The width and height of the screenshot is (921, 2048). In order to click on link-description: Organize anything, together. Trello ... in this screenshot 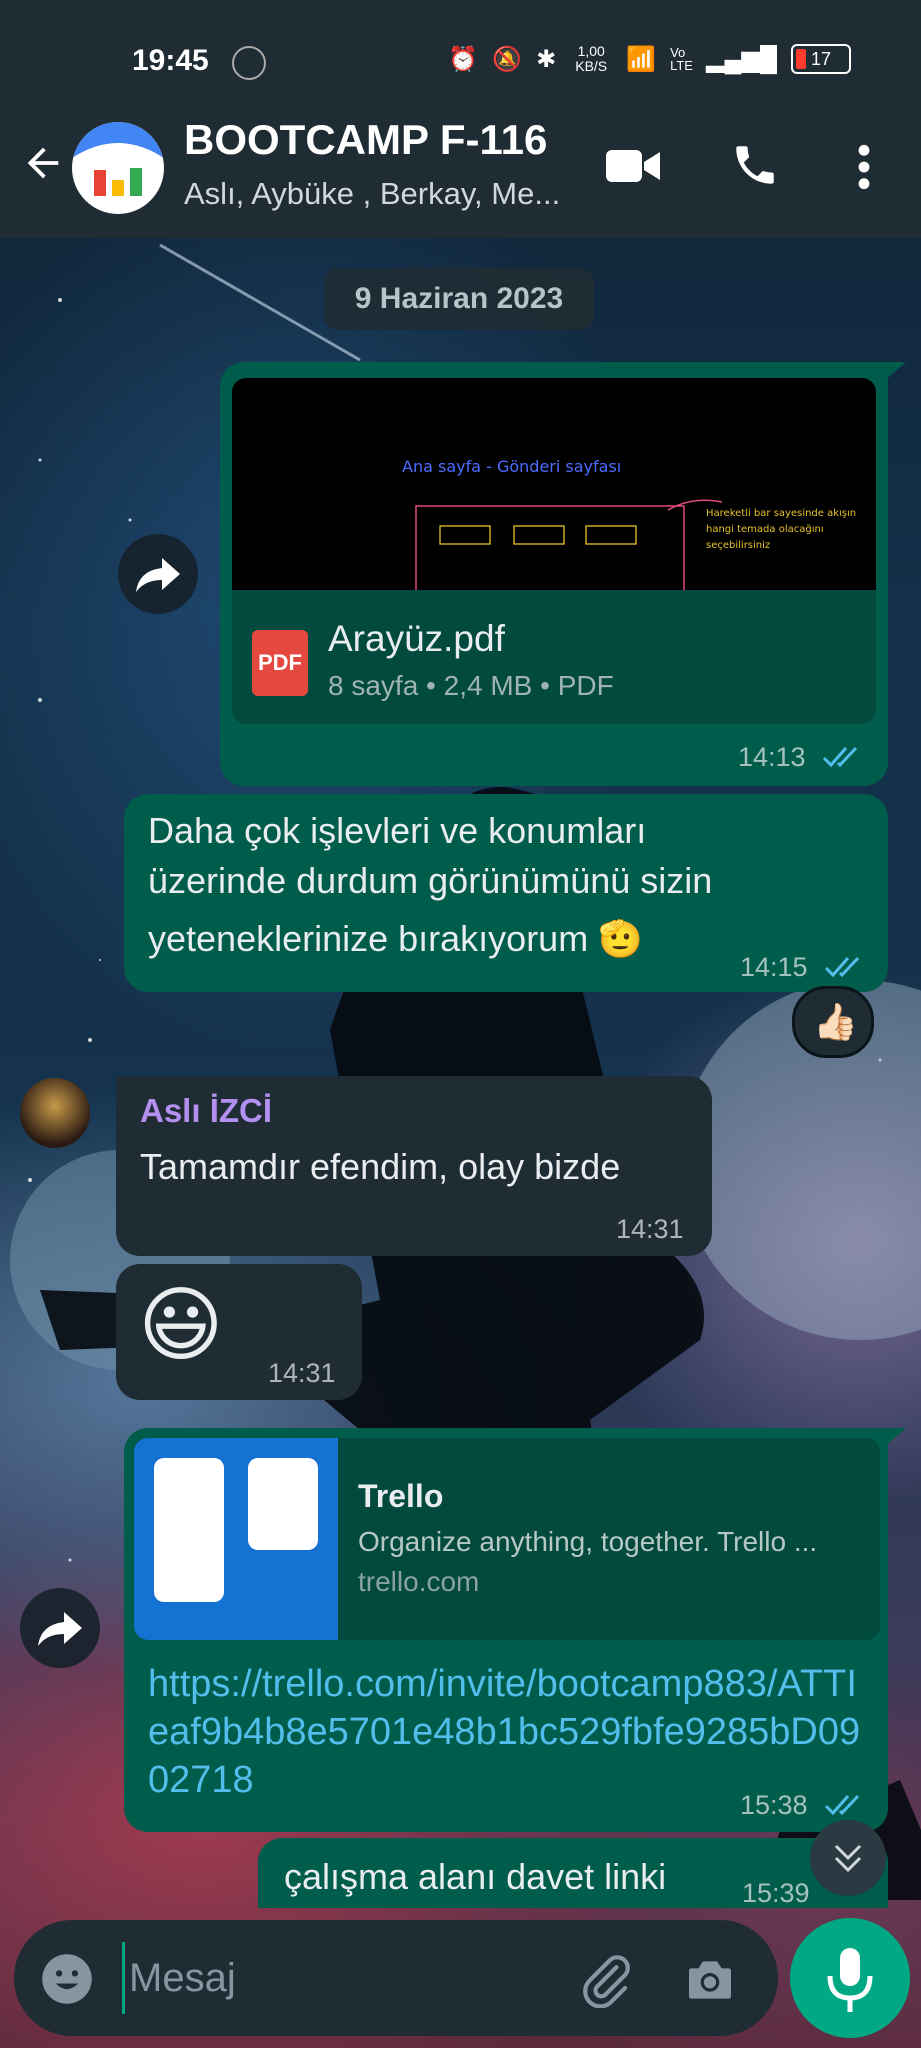, I will do `click(588, 1541)`.